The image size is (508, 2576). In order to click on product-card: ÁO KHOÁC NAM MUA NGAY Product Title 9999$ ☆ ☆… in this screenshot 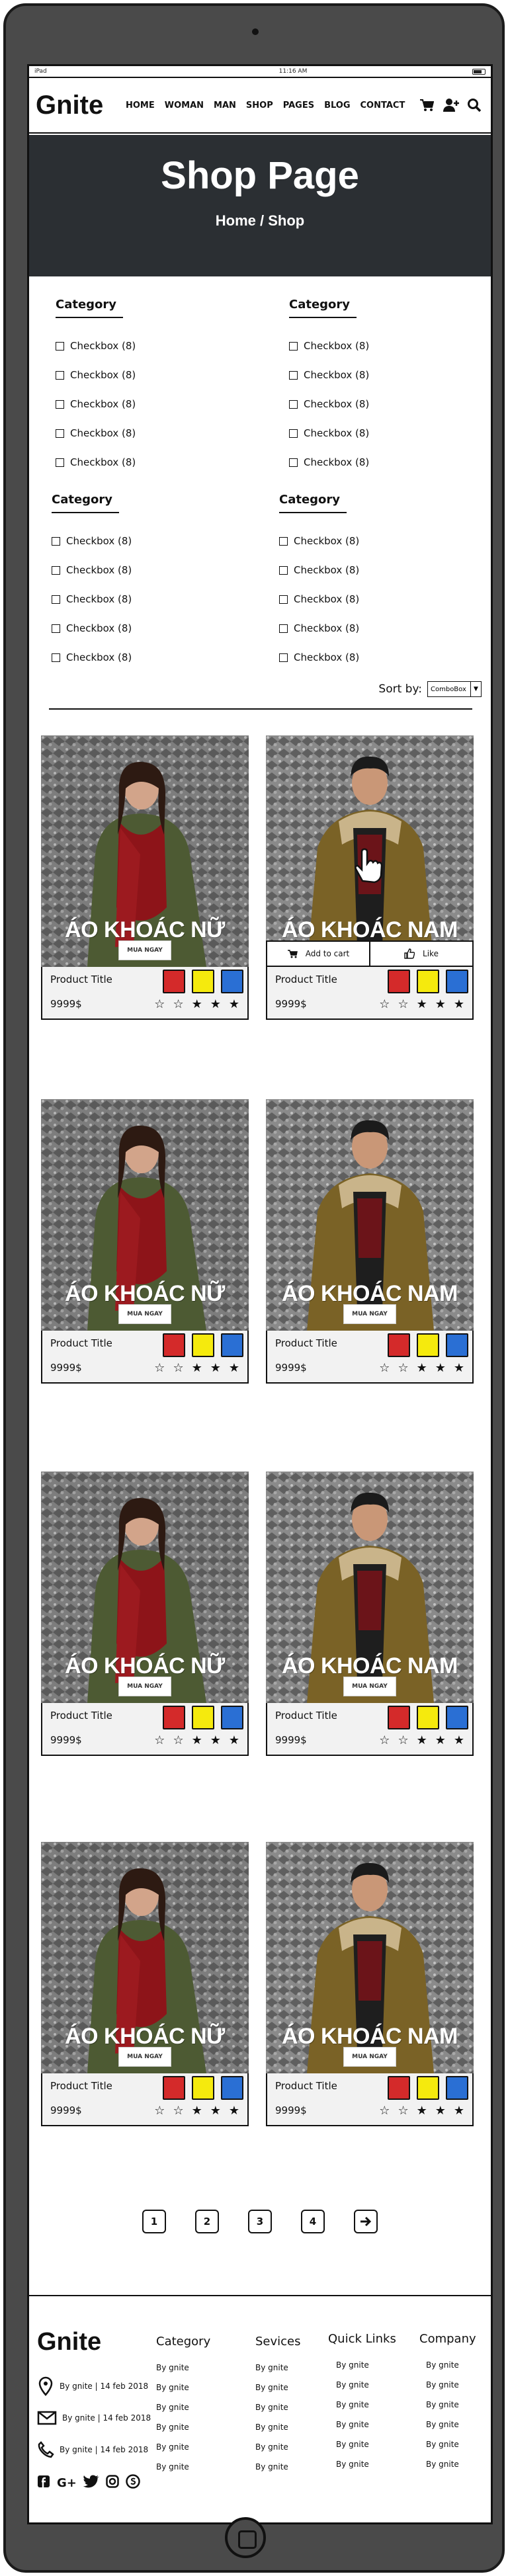, I will do `click(370, 1984)`.